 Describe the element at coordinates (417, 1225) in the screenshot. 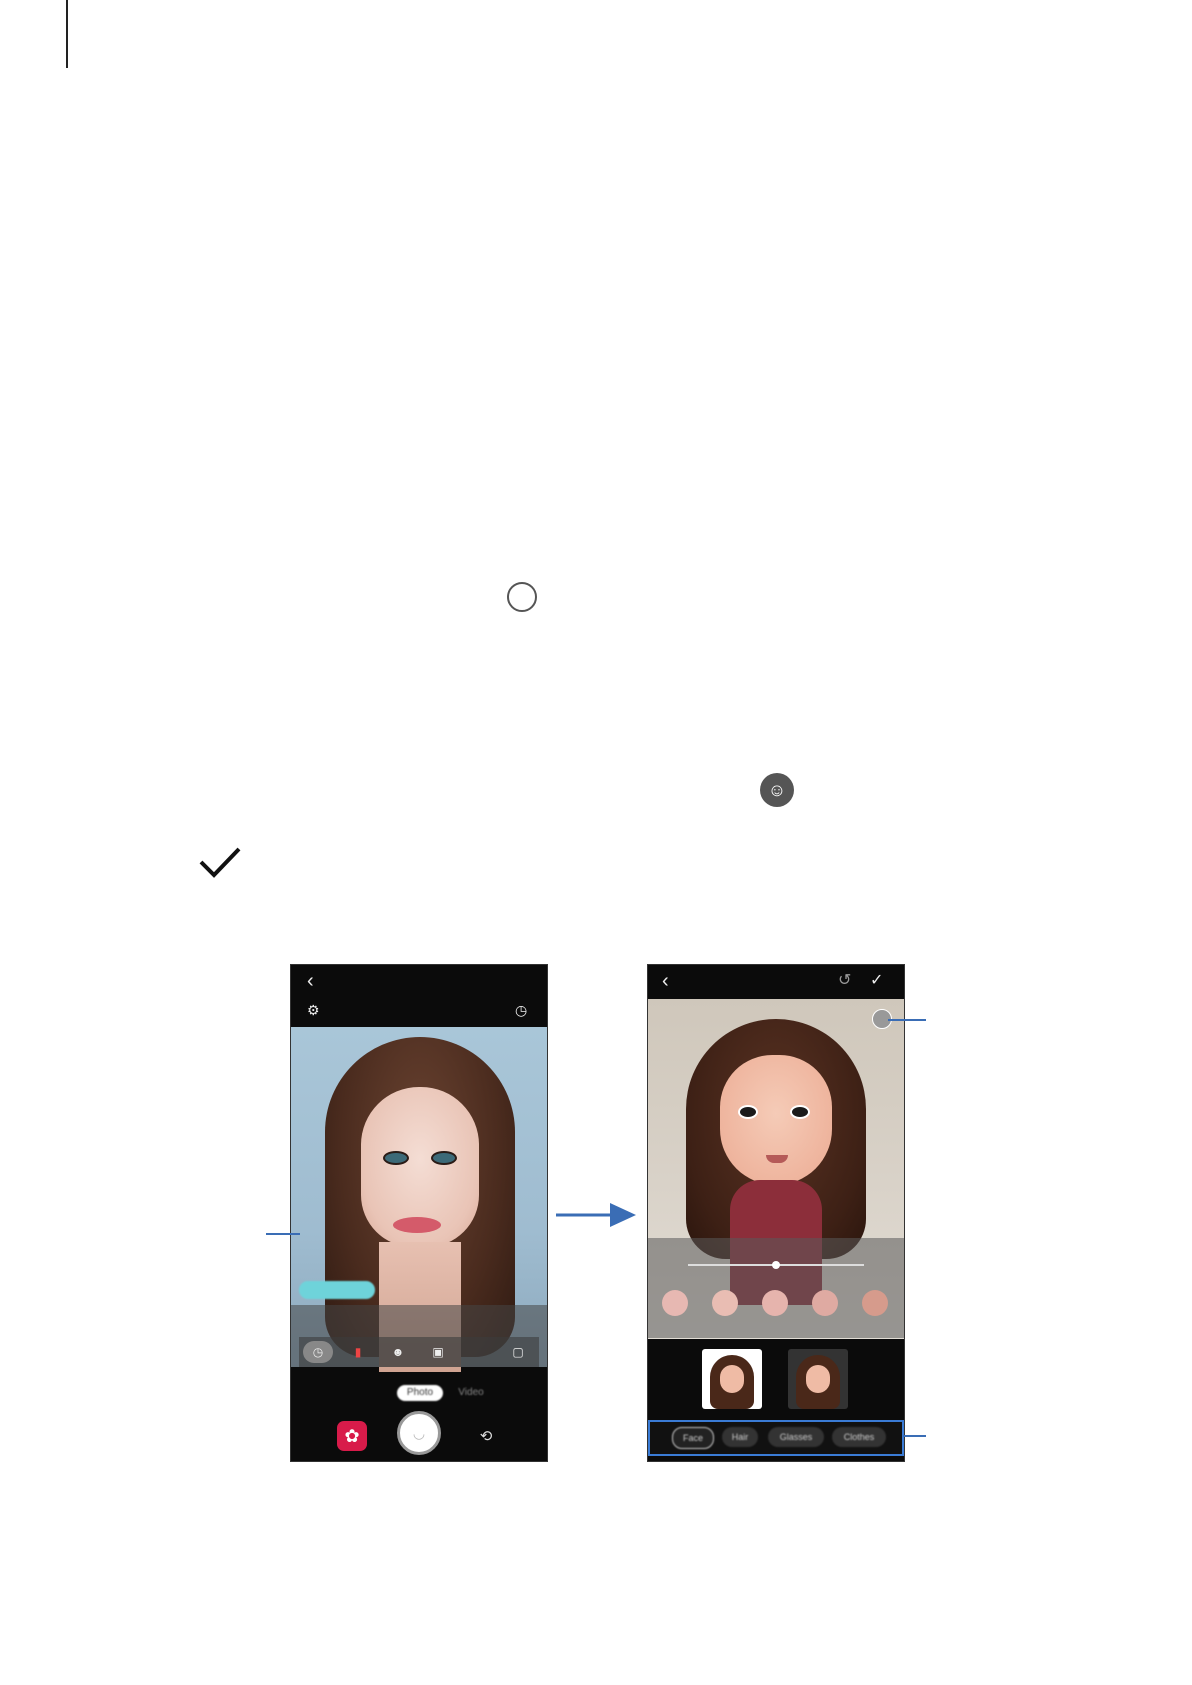

I see `person-lips` at that location.